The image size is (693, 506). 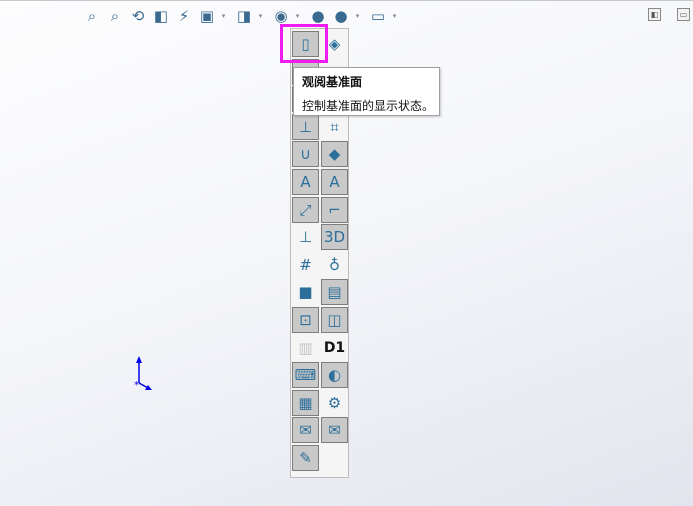 I want to click on view-grid-button: #, so click(x=305, y=265).